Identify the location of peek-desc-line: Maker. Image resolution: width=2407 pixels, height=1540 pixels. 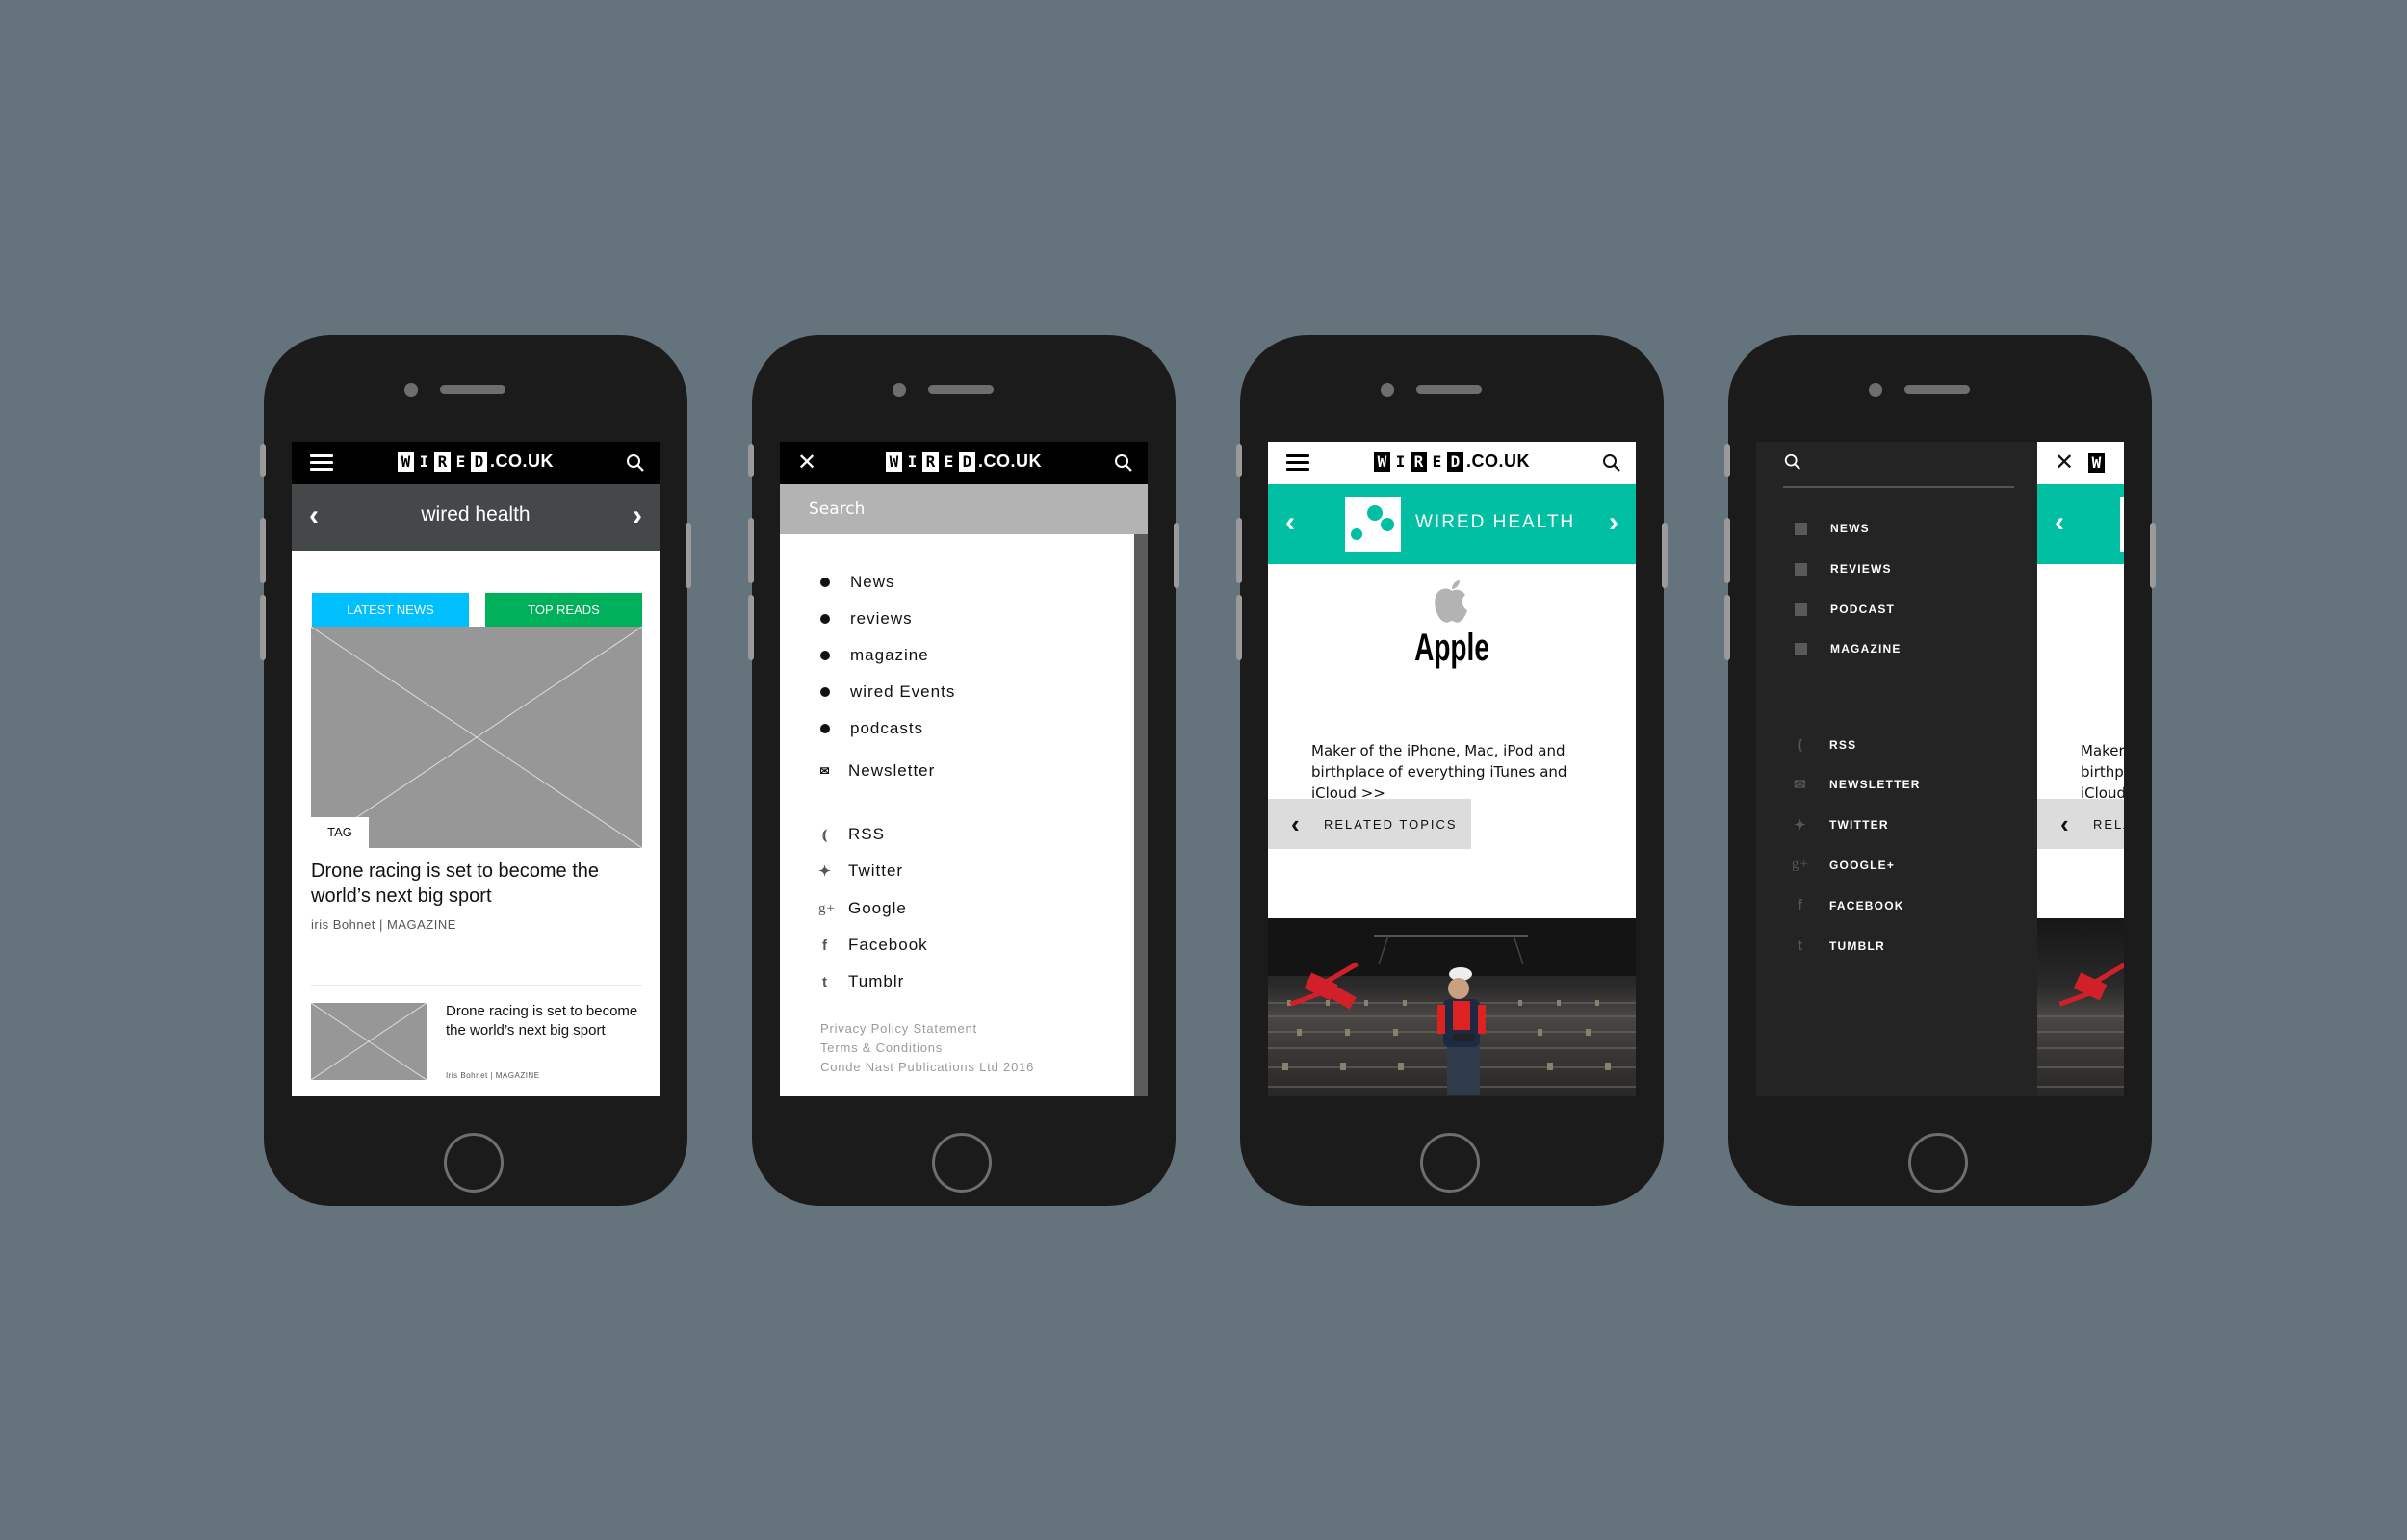
(2102, 750).